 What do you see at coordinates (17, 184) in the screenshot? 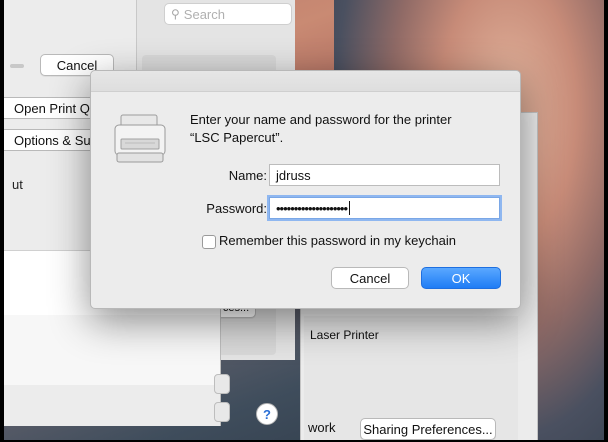
I see `sheet-text: ut` at bounding box center [17, 184].